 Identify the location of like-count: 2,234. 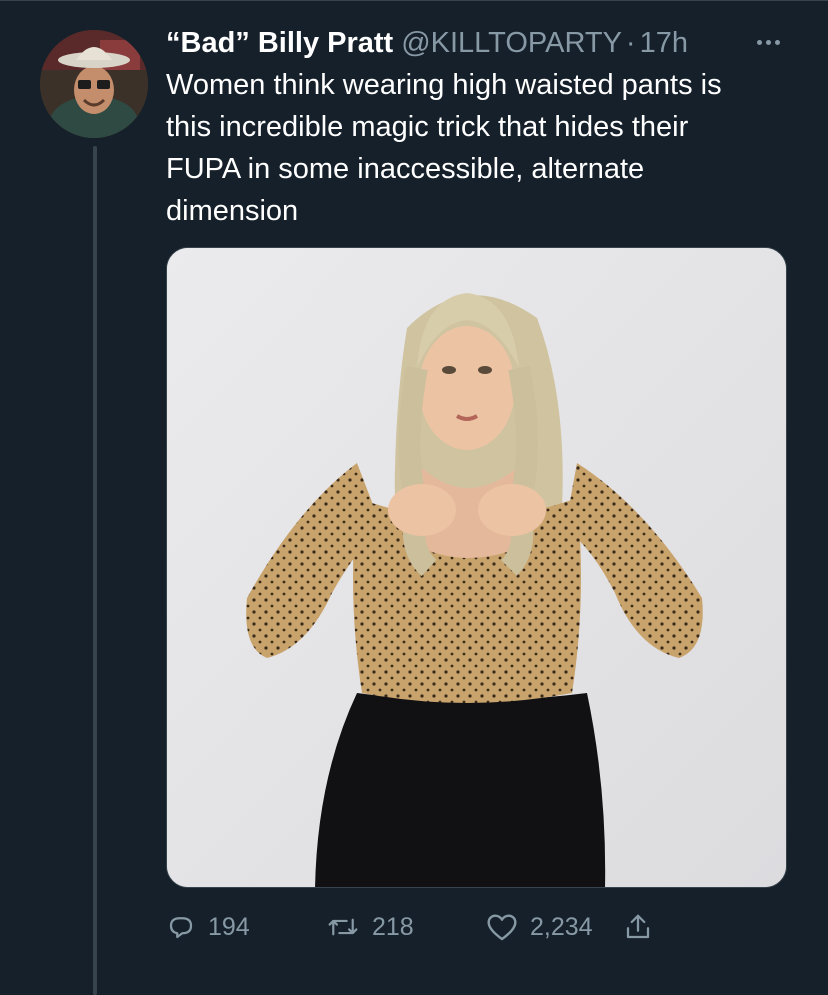
(561, 926).